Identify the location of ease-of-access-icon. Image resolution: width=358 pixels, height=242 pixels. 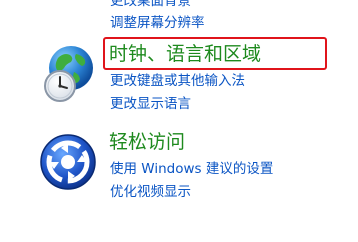
(68, 162).